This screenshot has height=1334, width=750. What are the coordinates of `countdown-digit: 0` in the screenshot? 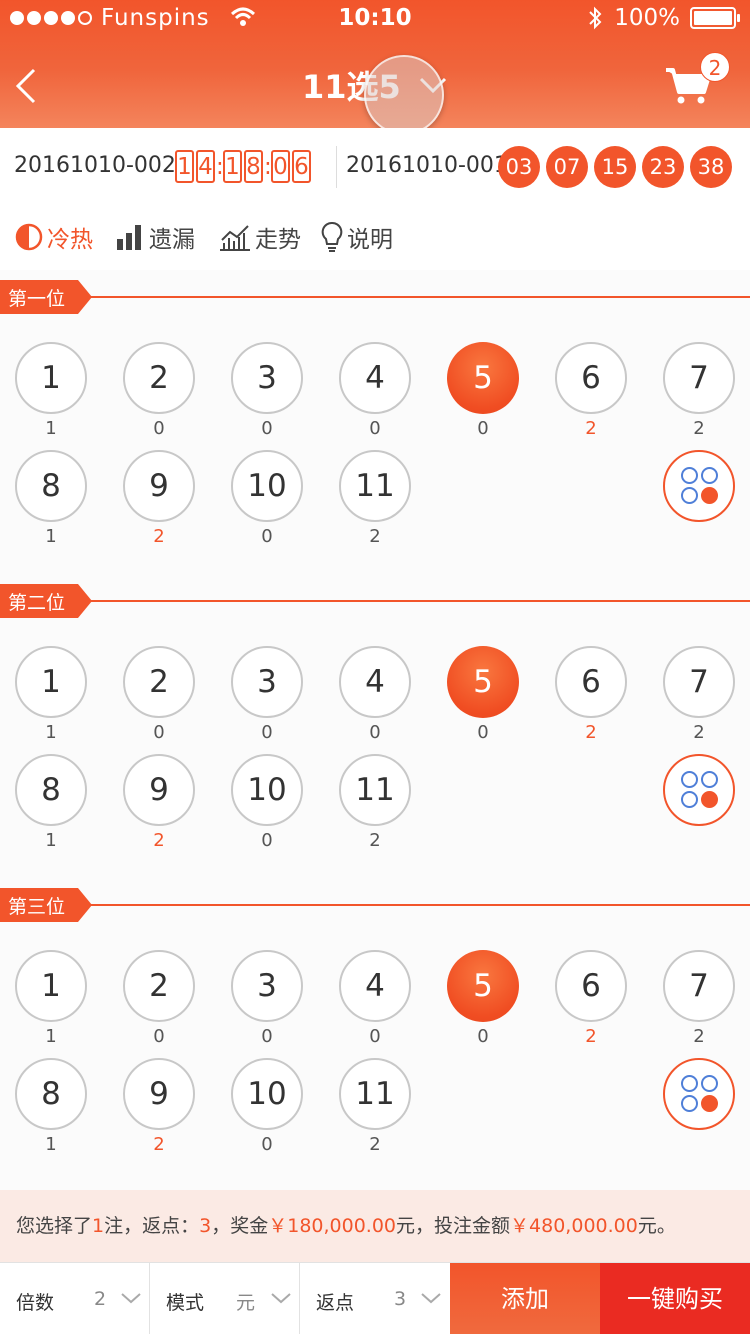 It's located at (280, 166).